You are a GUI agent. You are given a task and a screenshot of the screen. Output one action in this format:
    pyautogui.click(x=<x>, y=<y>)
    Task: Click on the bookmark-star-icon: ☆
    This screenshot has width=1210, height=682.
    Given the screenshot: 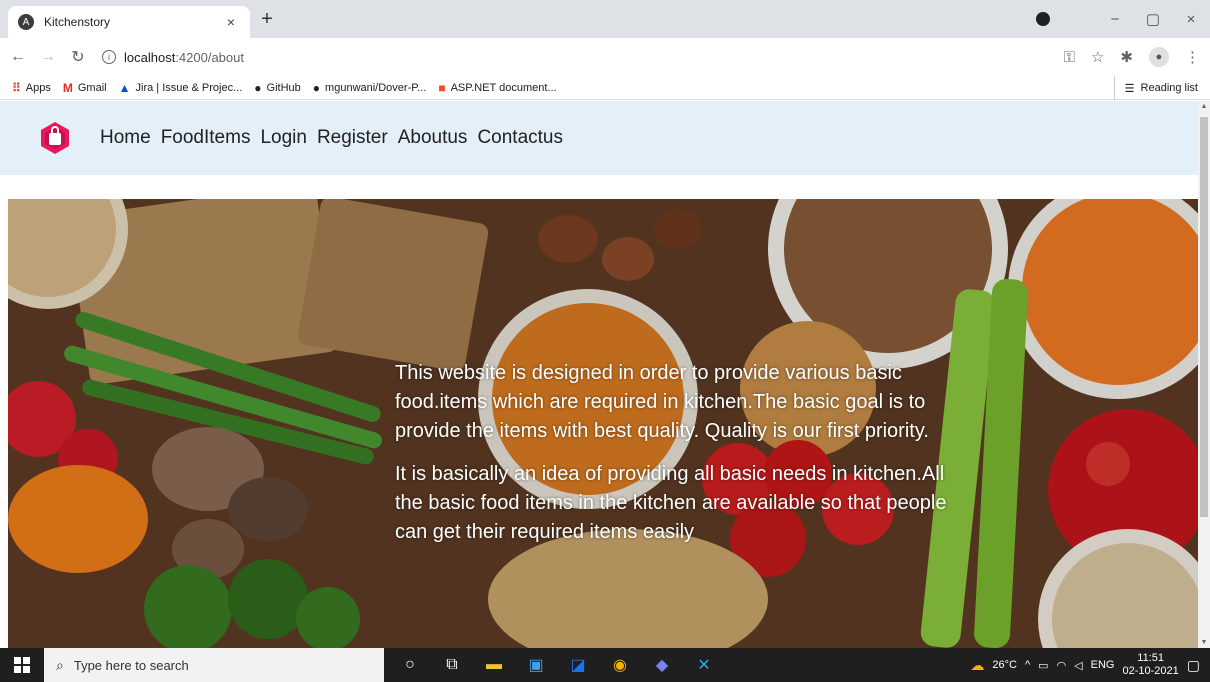 What is the action you would take?
    pyautogui.click(x=1097, y=57)
    